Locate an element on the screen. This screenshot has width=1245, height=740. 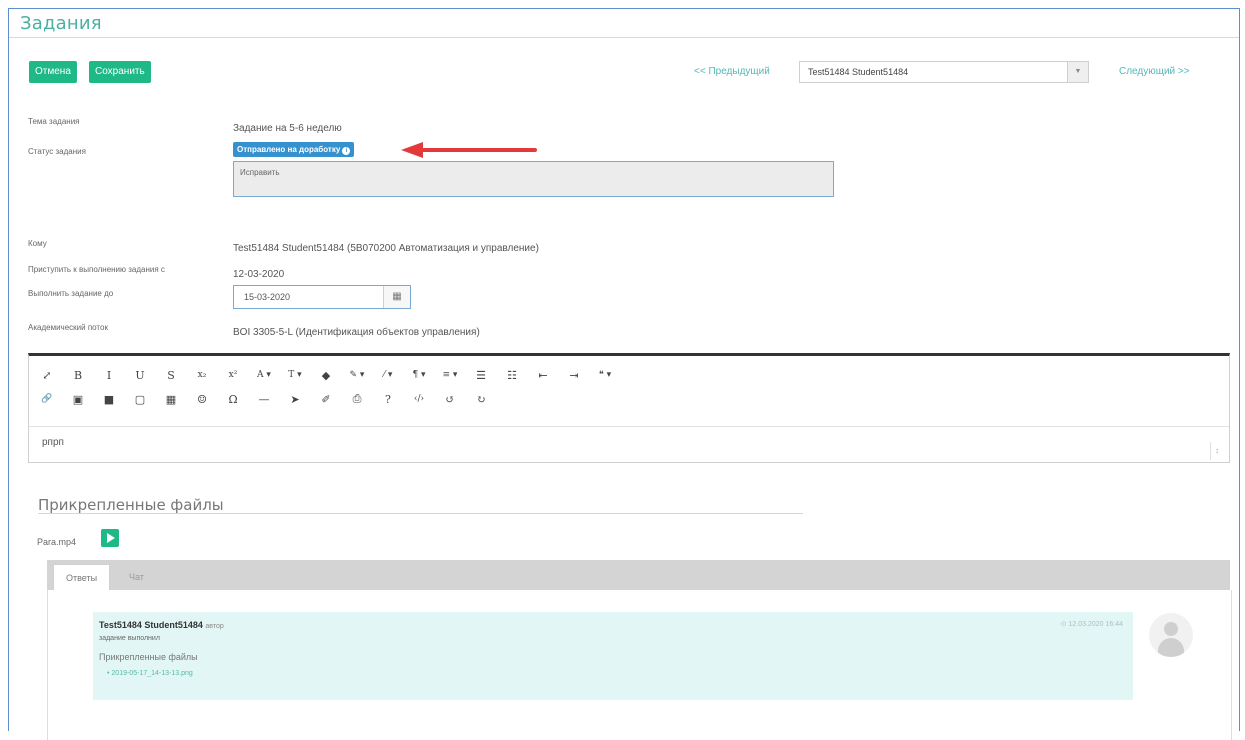
answer-file-name: 2019-05-17_14-13-13.png is located at coordinates (152, 673).